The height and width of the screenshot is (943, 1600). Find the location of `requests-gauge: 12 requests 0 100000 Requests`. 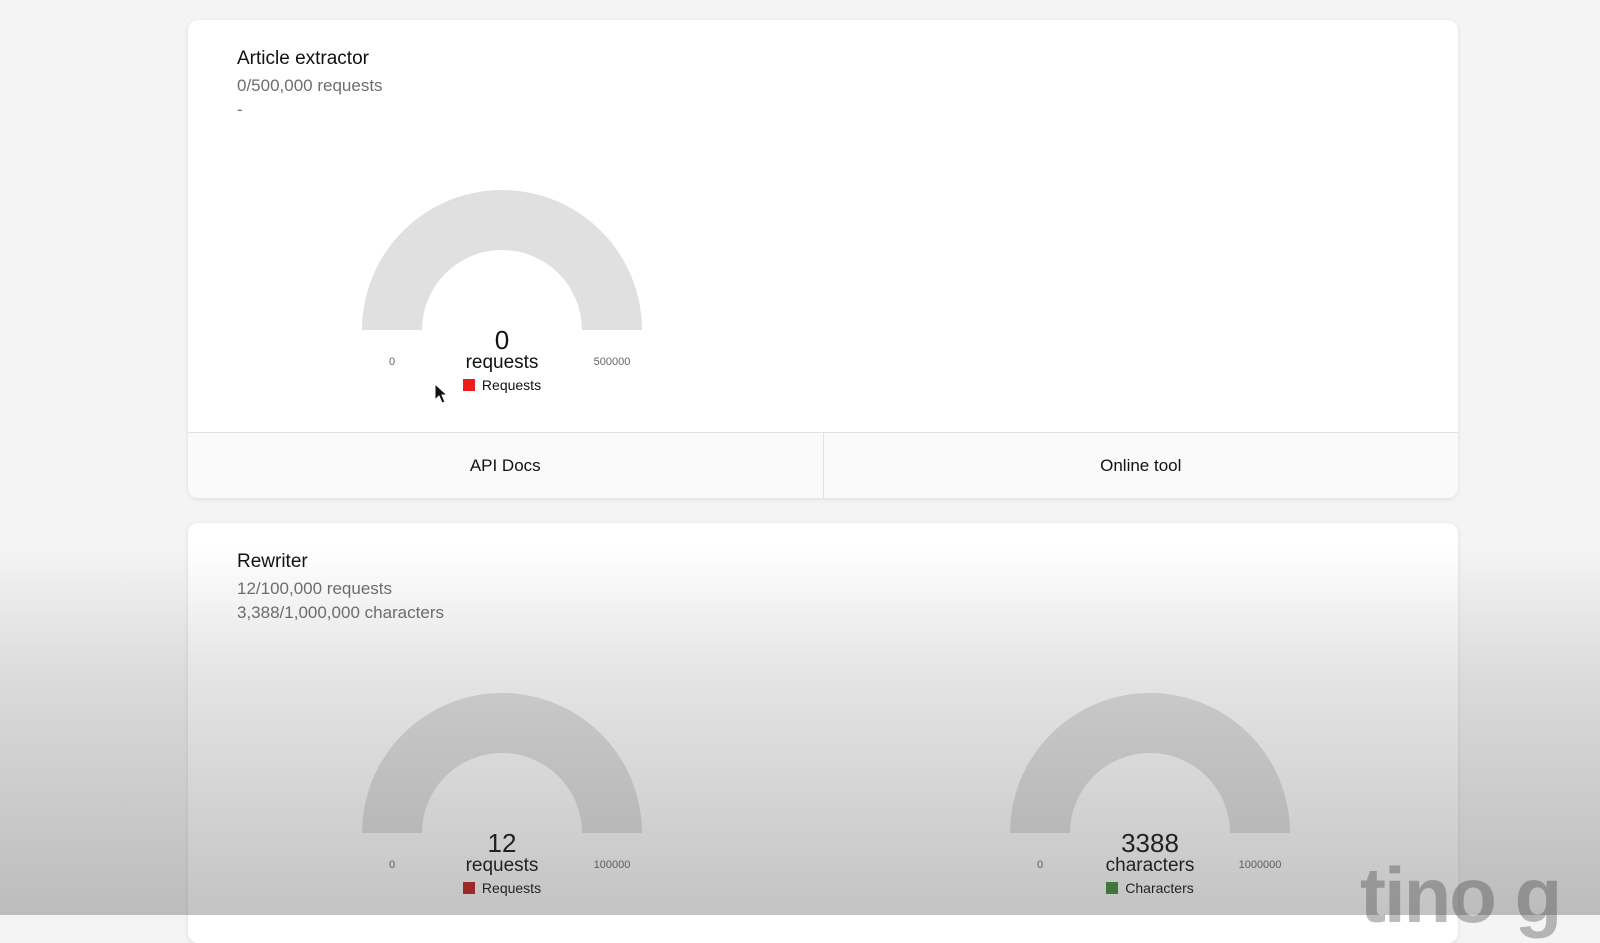

requests-gauge: 12 requests 0 100000 Requests is located at coordinates (502, 794).